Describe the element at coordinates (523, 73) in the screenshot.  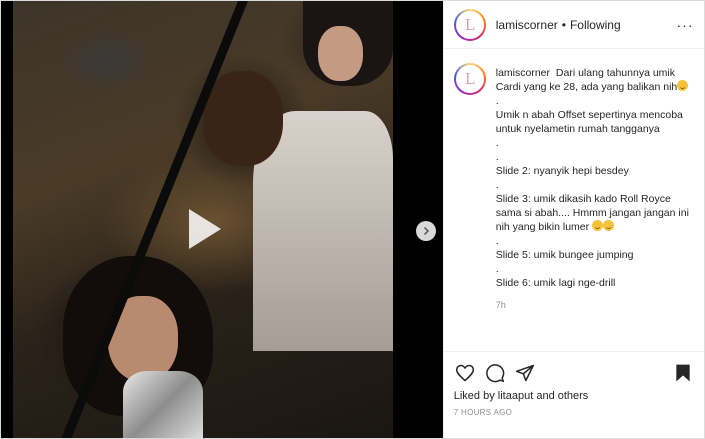
I see `caption-username-link: lamiscorner` at that location.